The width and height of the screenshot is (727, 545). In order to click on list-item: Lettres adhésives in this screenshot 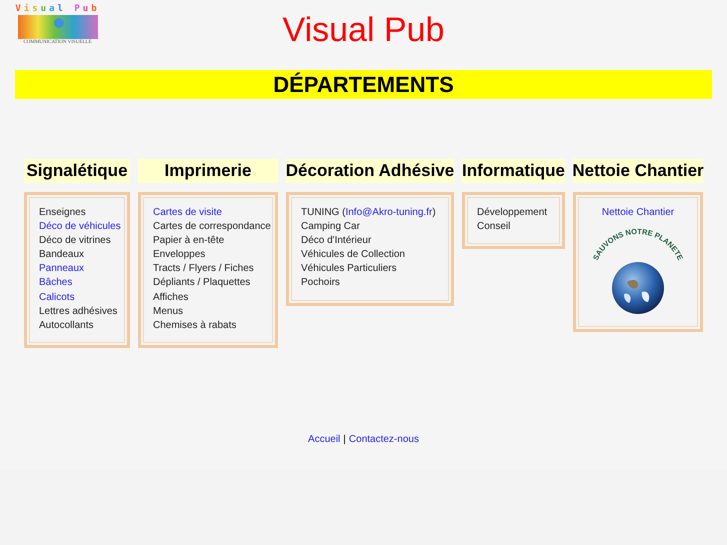, I will do `click(78, 311)`.